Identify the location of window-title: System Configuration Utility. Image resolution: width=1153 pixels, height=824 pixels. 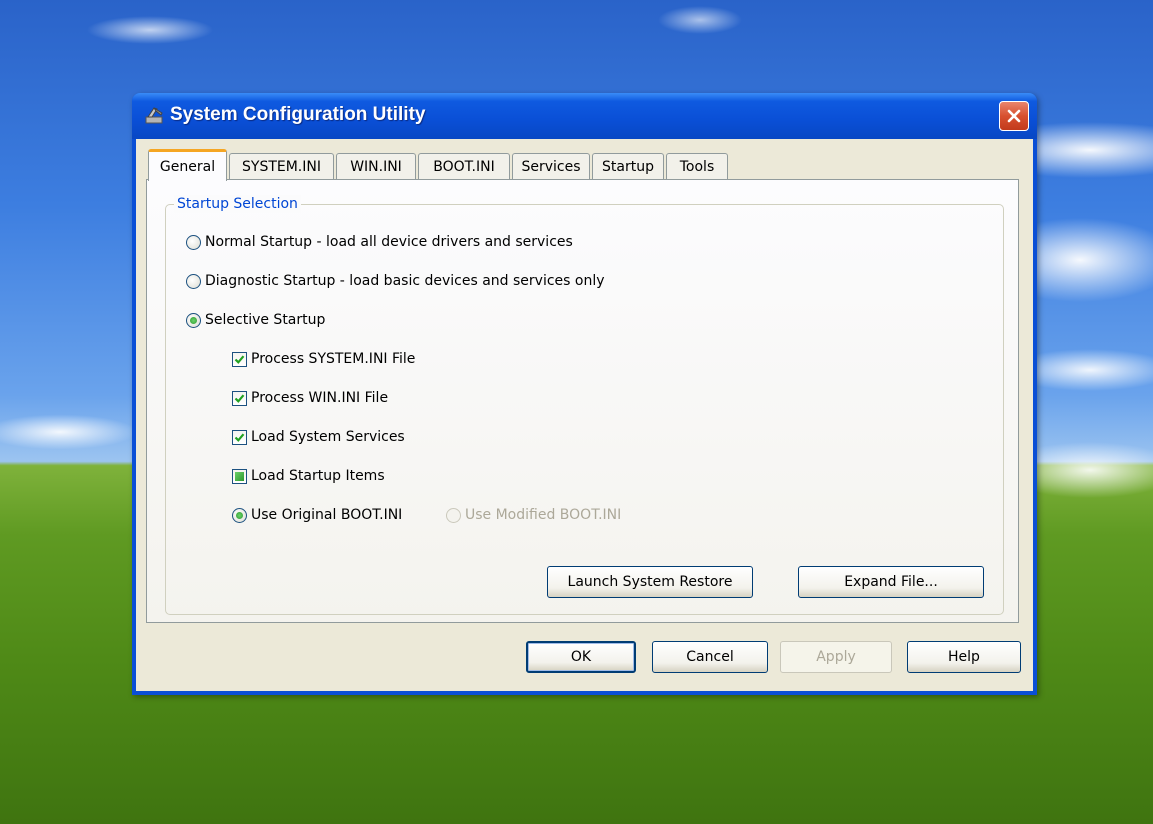
(298, 114).